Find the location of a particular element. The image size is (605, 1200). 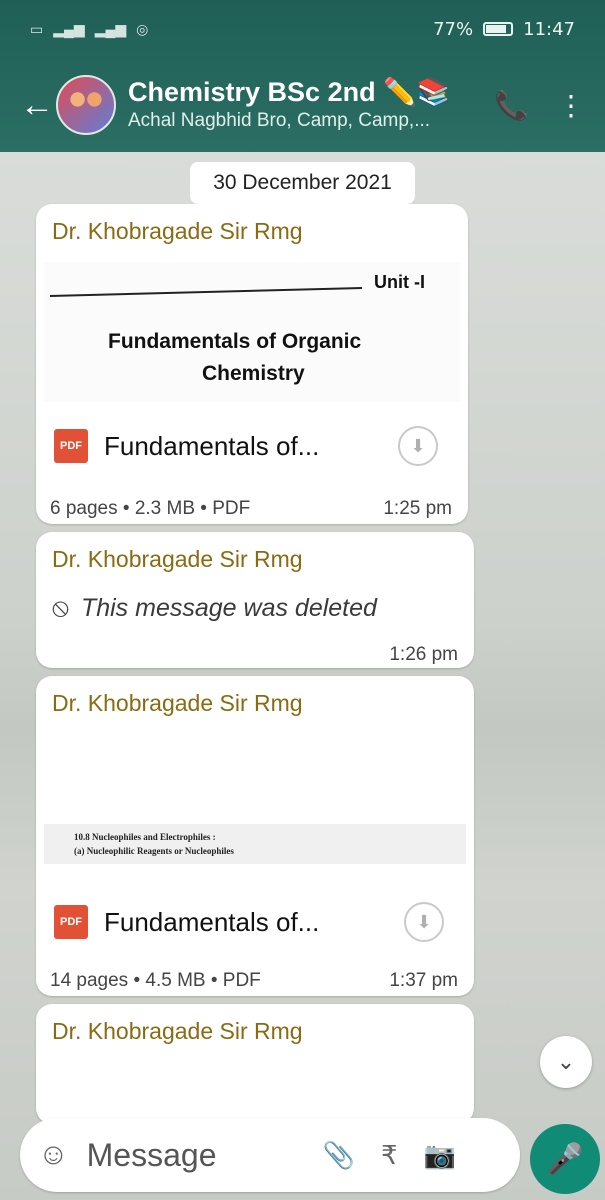

payment-icon: ₹ is located at coordinates (389, 1155).